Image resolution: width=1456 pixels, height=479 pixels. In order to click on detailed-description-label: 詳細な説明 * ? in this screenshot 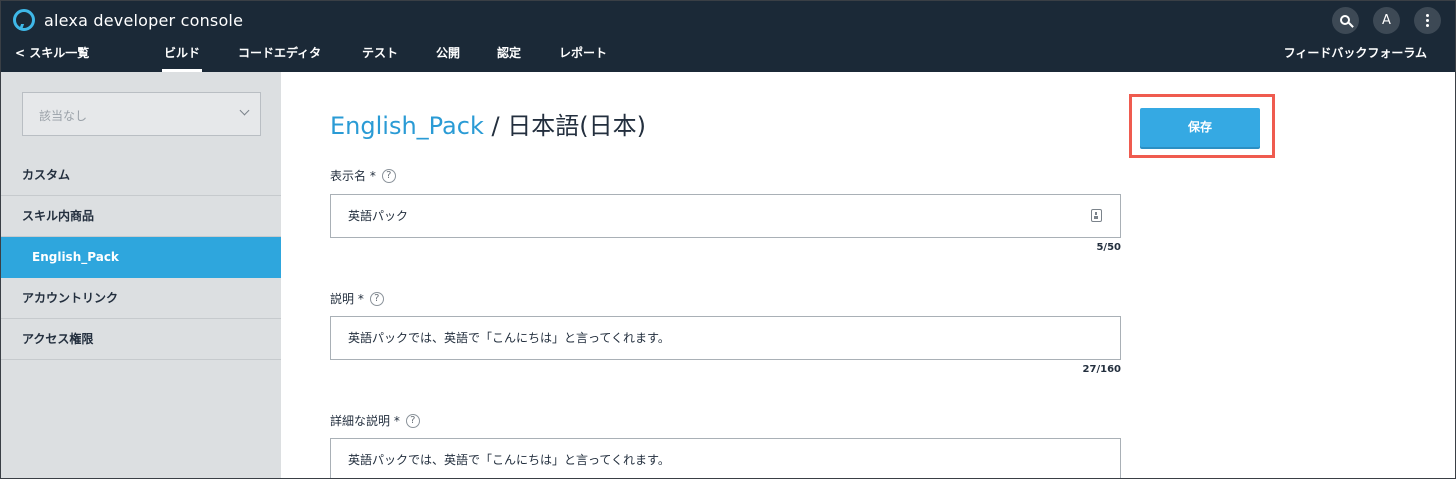, I will do `click(375, 420)`.